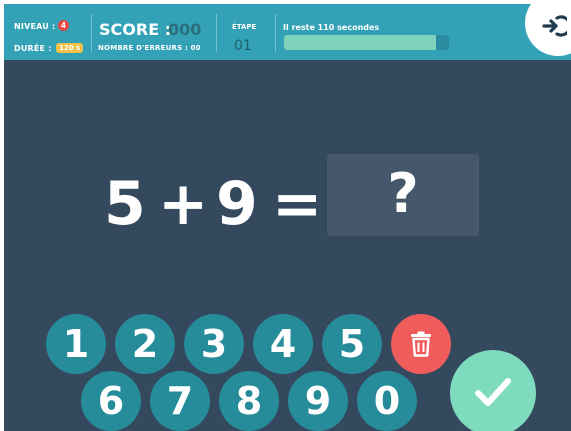 Image resolution: width=571 pixels, height=431 pixels. I want to click on key-8: 8, so click(249, 401).